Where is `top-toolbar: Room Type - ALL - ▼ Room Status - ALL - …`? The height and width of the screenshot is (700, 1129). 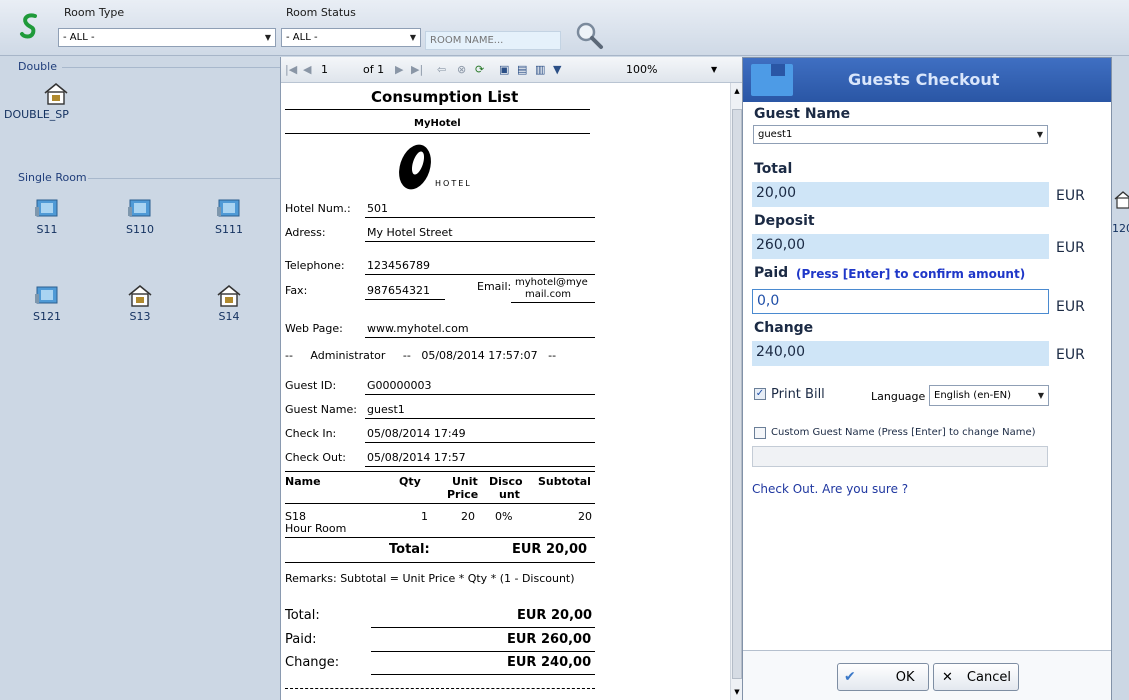 top-toolbar: Room Type - ALL - ▼ Room Status - ALL - … is located at coordinates (564, 28).